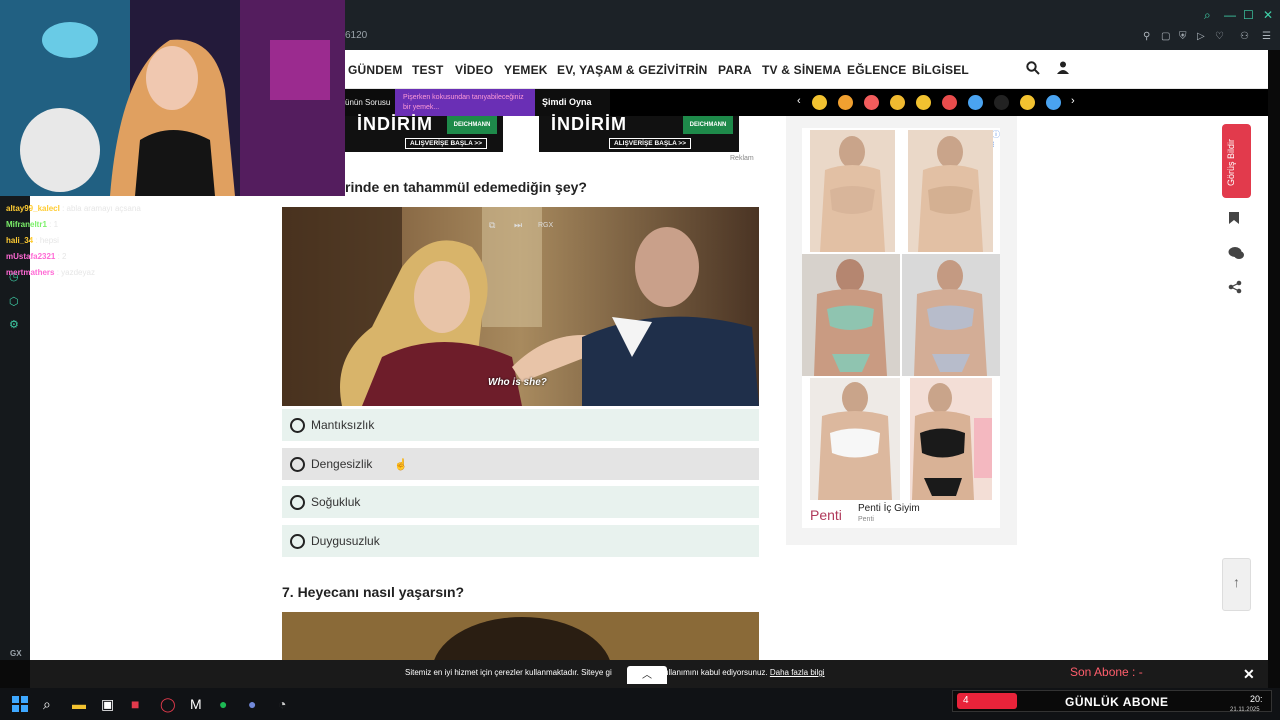 The width and height of the screenshot is (1280, 720). I want to click on app-icon: ▣, so click(107, 704).